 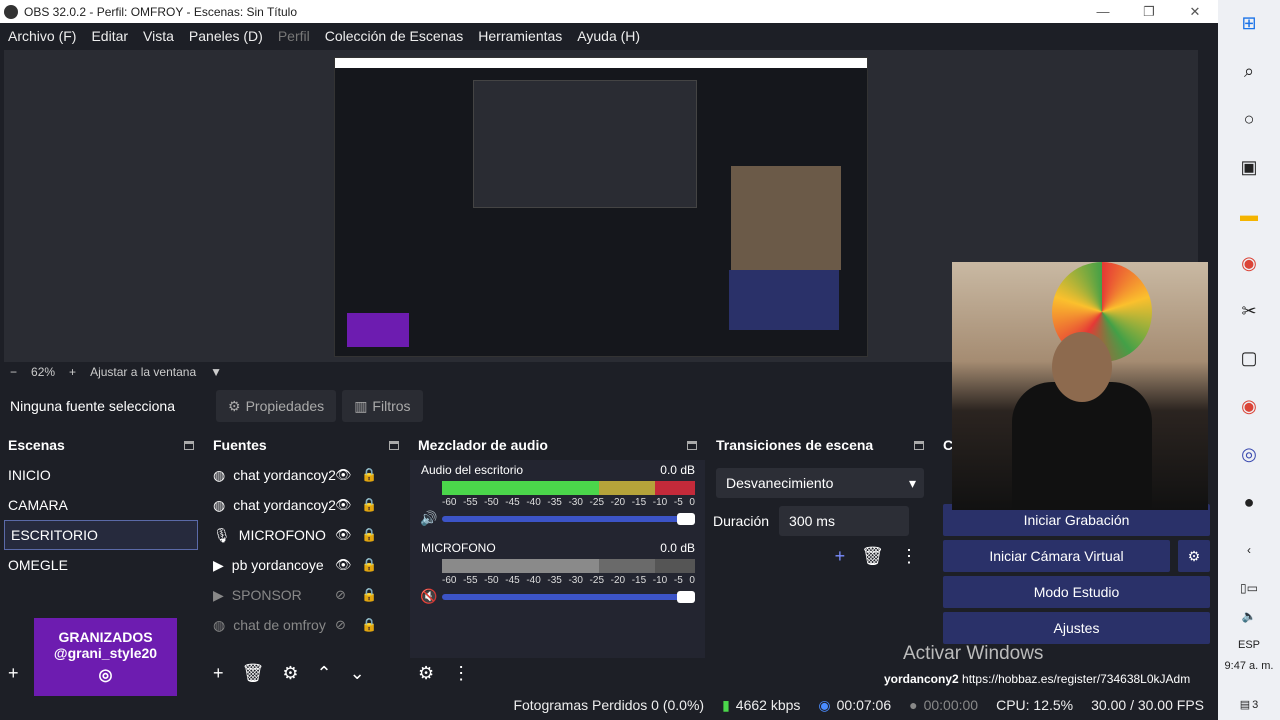 What do you see at coordinates (1249, 616) in the screenshot?
I see `volume-icon: 🔈` at bounding box center [1249, 616].